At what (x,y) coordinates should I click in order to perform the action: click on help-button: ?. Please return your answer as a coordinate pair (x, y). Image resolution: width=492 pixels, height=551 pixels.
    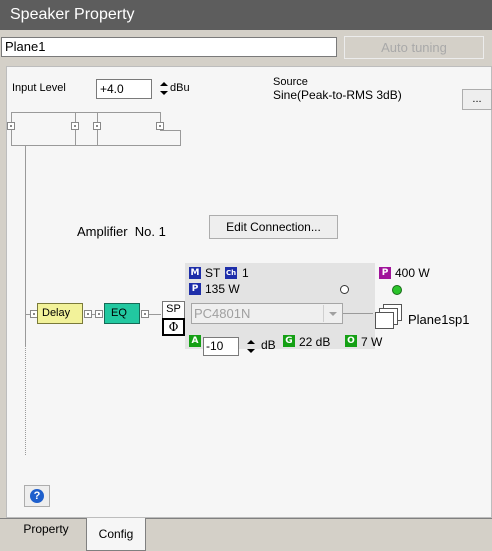
    Looking at the image, I should click on (37, 496).